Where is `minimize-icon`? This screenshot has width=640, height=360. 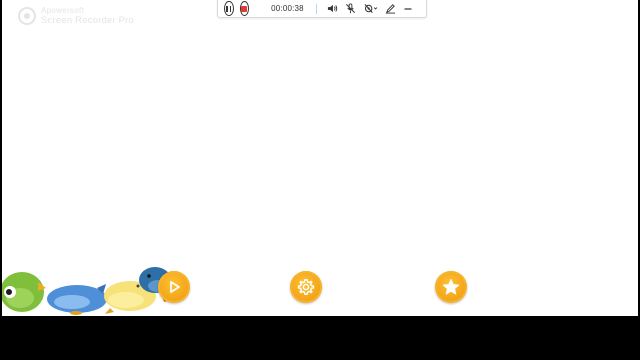
minimize-icon is located at coordinates (408, 8).